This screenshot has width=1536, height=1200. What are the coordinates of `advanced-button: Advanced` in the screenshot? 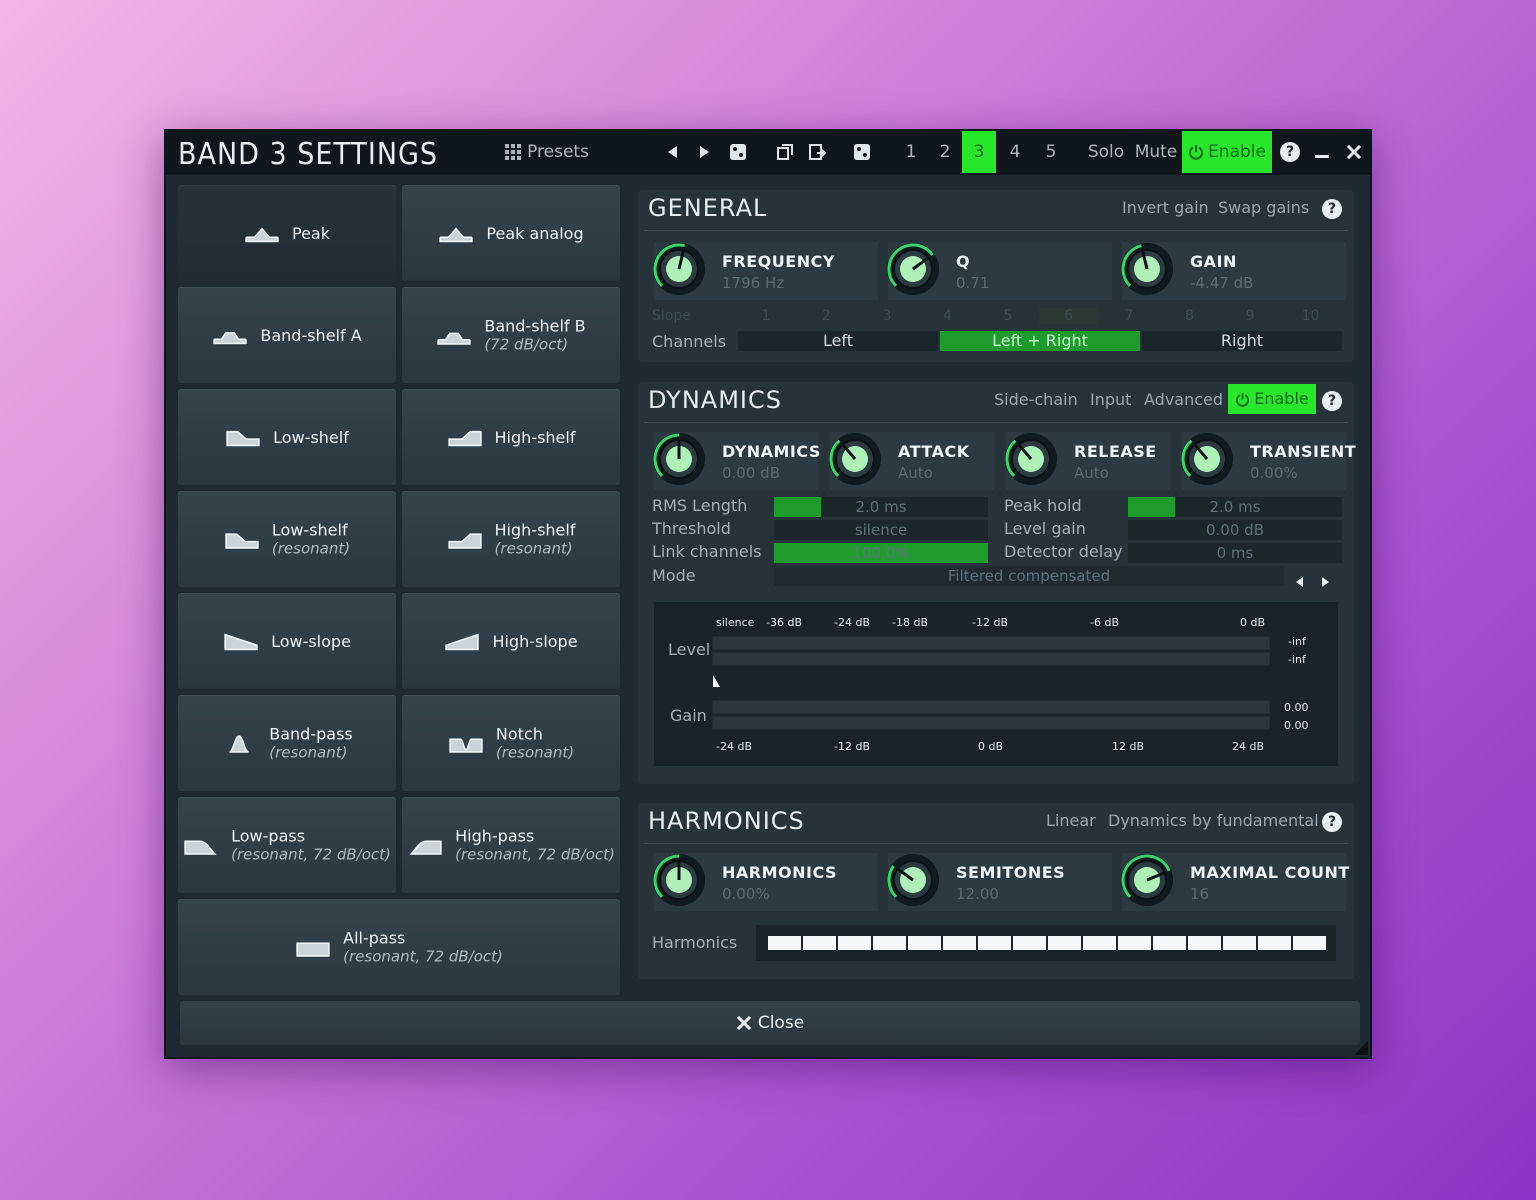 It's located at (1183, 399).